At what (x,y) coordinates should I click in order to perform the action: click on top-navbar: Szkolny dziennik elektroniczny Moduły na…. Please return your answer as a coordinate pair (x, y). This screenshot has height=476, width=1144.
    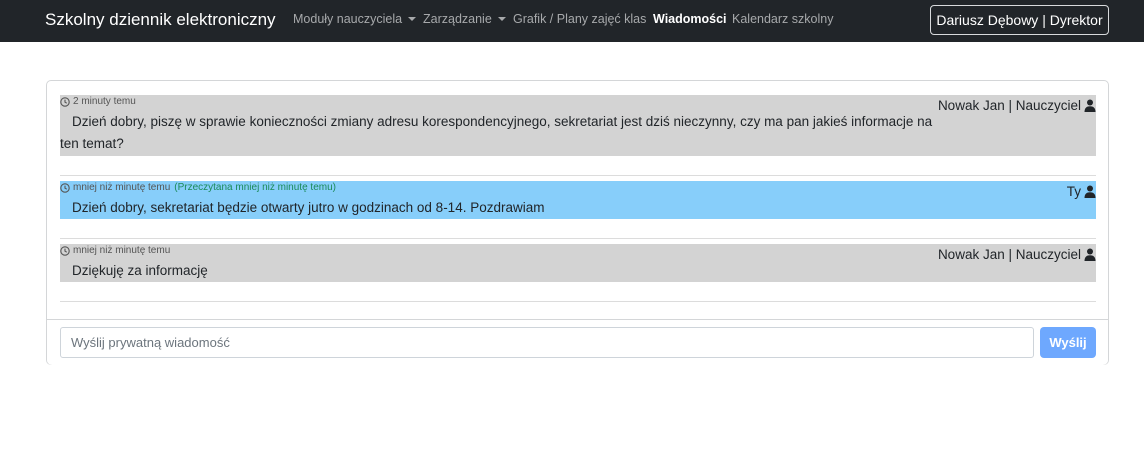
    Looking at the image, I should click on (572, 21).